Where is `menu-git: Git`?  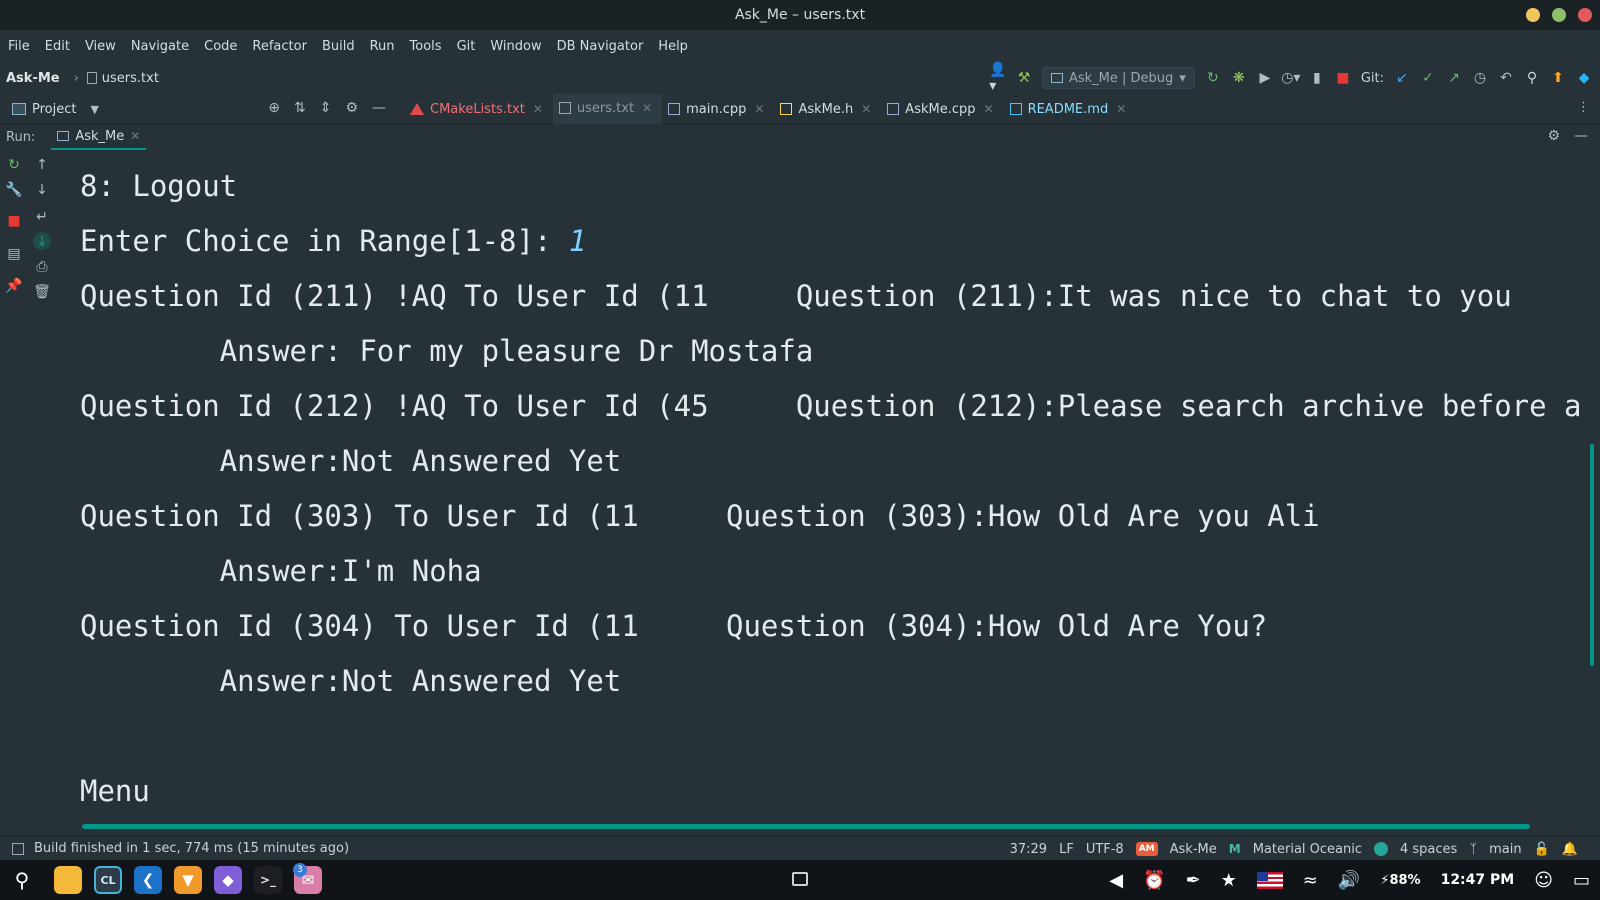
menu-git: Git is located at coordinates (466, 46).